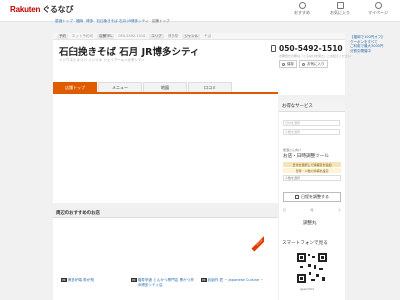  What do you see at coordinates (312, 106) in the screenshot?
I see `sidebar-header: お得なサービス` at bounding box center [312, 106].